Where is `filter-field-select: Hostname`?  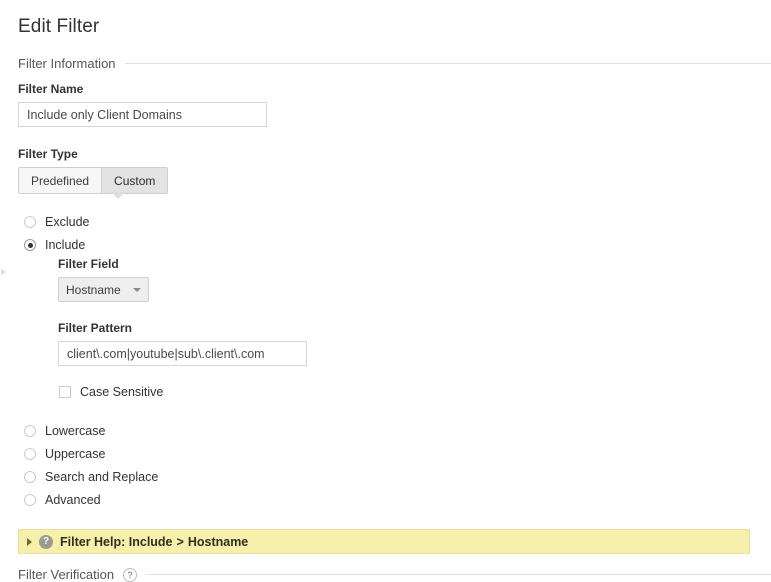
filter-field-select: Hostname is located at coordinates (103, 289).